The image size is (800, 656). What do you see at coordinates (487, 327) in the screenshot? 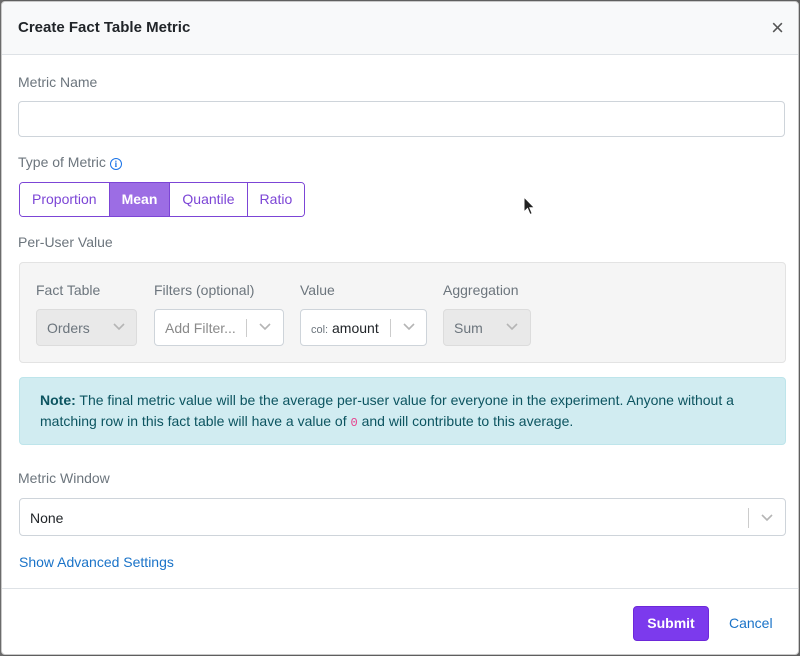
I see `aggregation-select: Sum` at bounding box center [487, 327].